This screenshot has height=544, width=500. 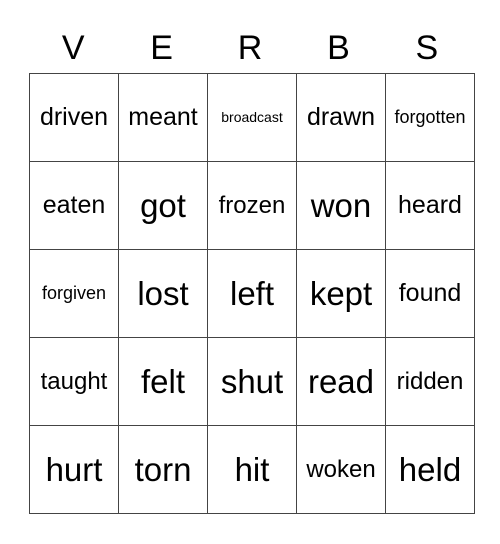 What do you see at coordinates (73, 48) in the screenshot?
I see `header-letter: V` at bounding box center [73, 48].